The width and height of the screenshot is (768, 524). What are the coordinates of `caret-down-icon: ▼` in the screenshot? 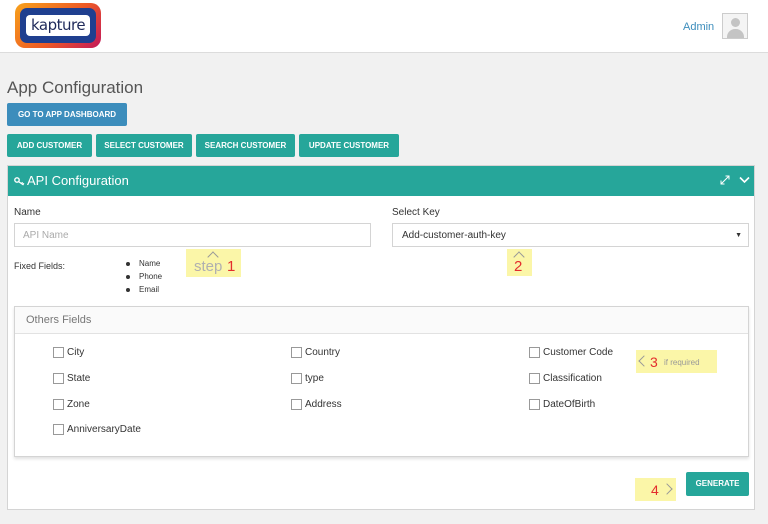 It's located at (738, 235).